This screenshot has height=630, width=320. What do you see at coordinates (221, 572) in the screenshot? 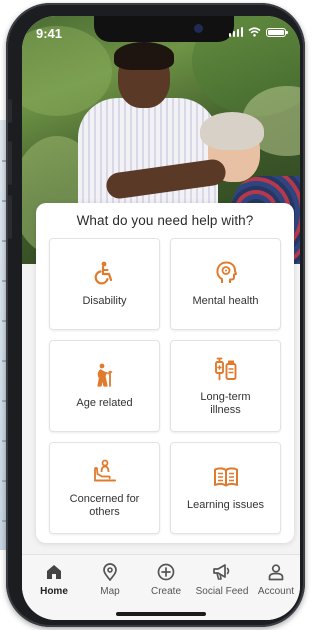
I see `megaphone-icon` at bounding box center [221, 572].